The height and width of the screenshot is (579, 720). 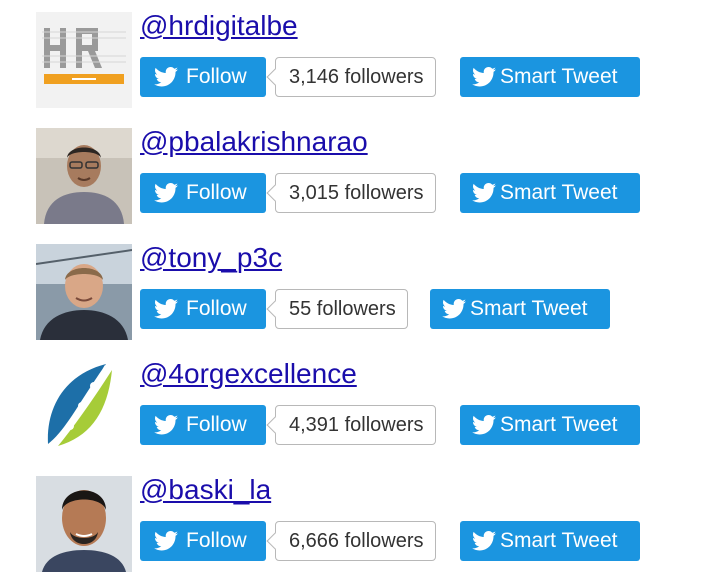 What do you see at coordinates (341, 309) in the screenshot?
I see `followers-count: 55 followers` at bounding box center [341, 309].